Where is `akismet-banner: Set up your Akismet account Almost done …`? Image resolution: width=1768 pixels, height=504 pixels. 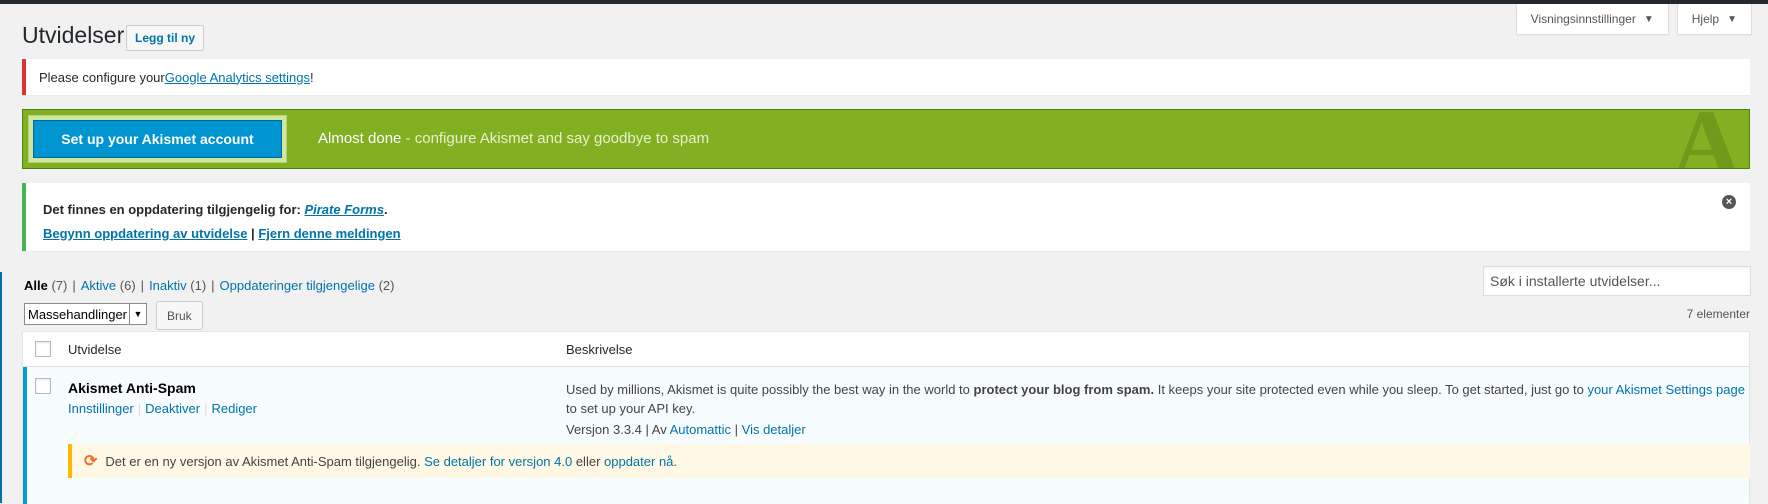
akismet-banner: Set up your Akismet account Almost done … is located at coordinates (886, 139).